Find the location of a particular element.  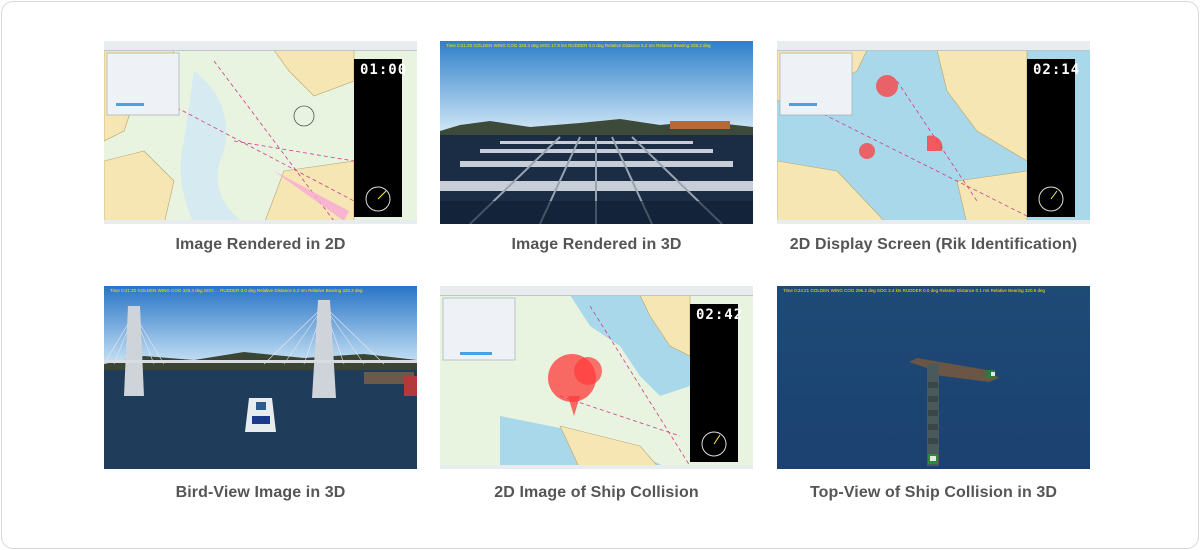

caption-risk-identification: 2D Display Screen (Rik Identification) is located at coordinates (933, 244).